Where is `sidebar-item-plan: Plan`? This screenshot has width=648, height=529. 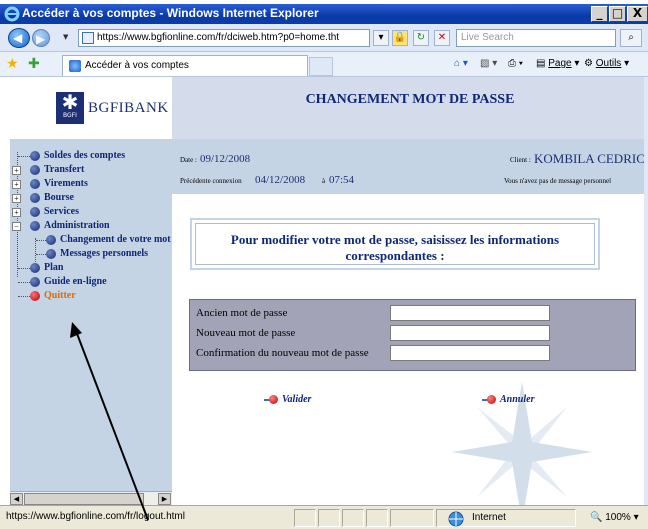
sidebar-item-plan: Plan is located at coordinates (91, 269).